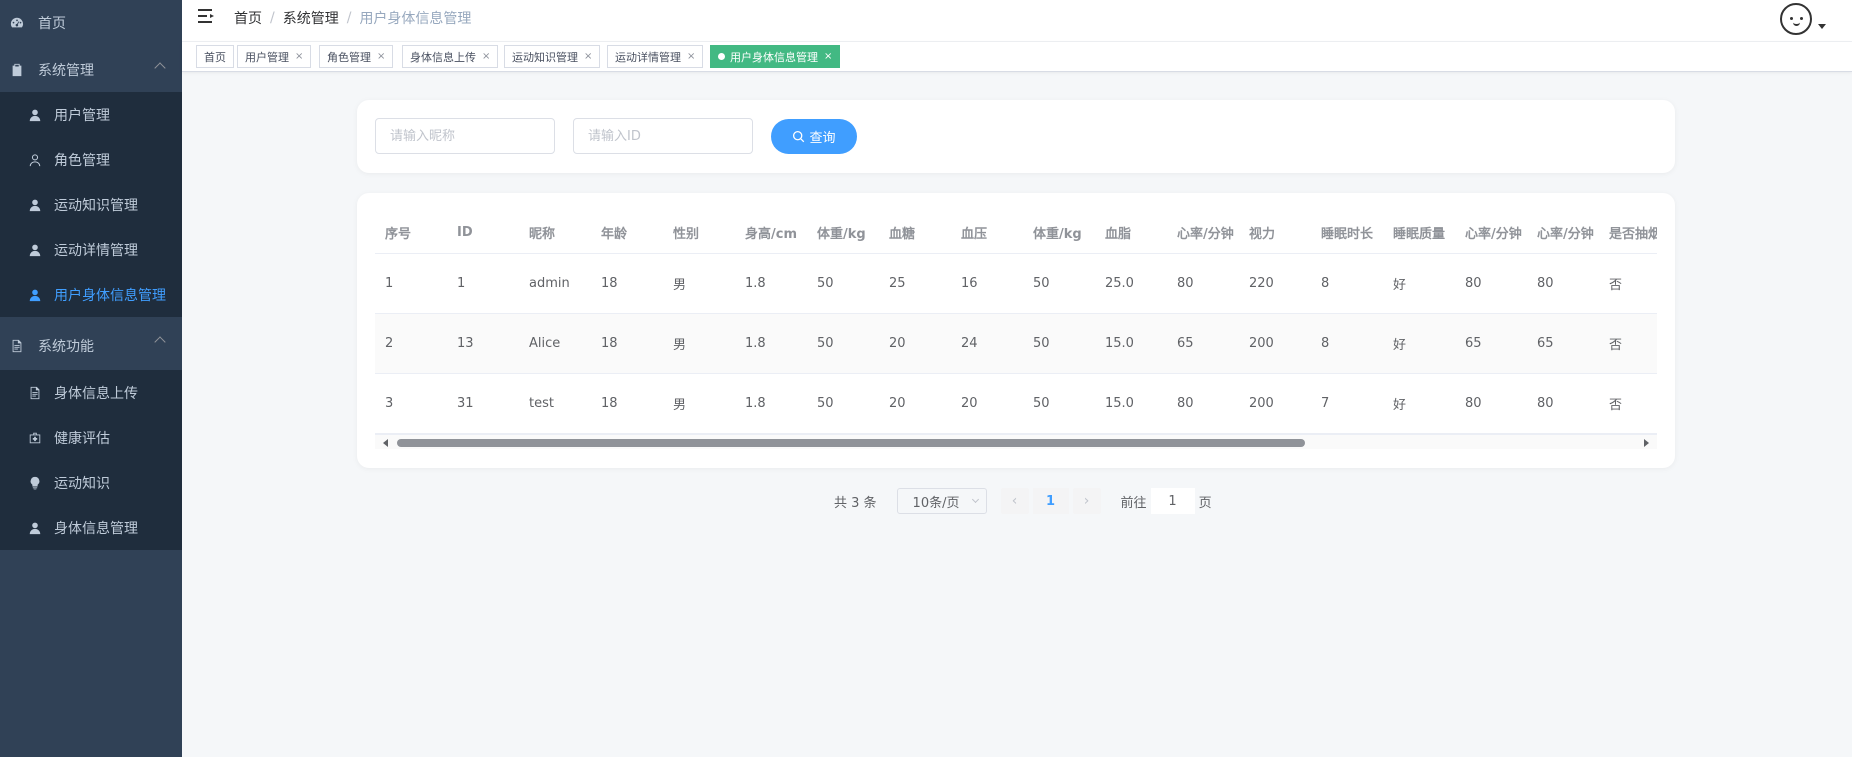 The image size is (1852, 757). What do you see at coordinates (851, 443) in the screenshot?
I see `scrollbar-thumb` at bounding box center [851, 443].